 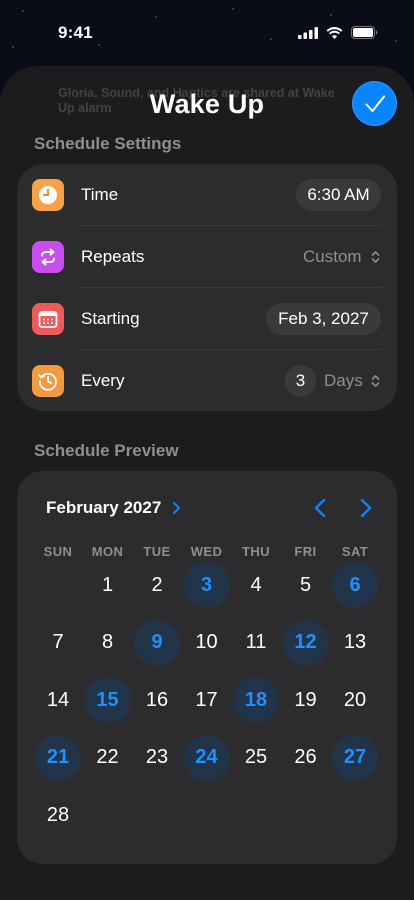 I want to click on weekday-label: WED, so click(x=206, y=551).